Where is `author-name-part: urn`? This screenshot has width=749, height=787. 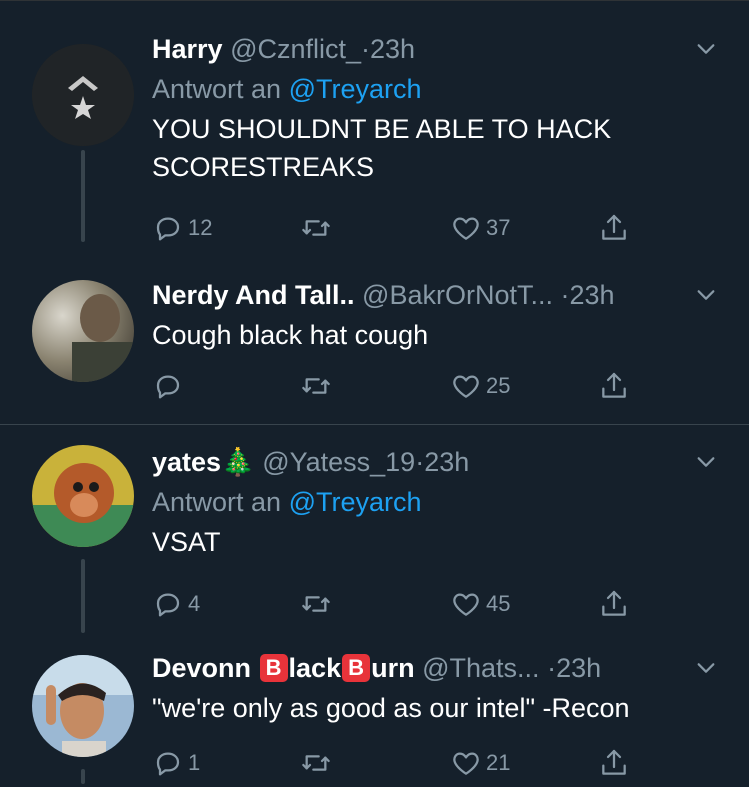 author-name-part: urn is located at coordinates (393, 668).